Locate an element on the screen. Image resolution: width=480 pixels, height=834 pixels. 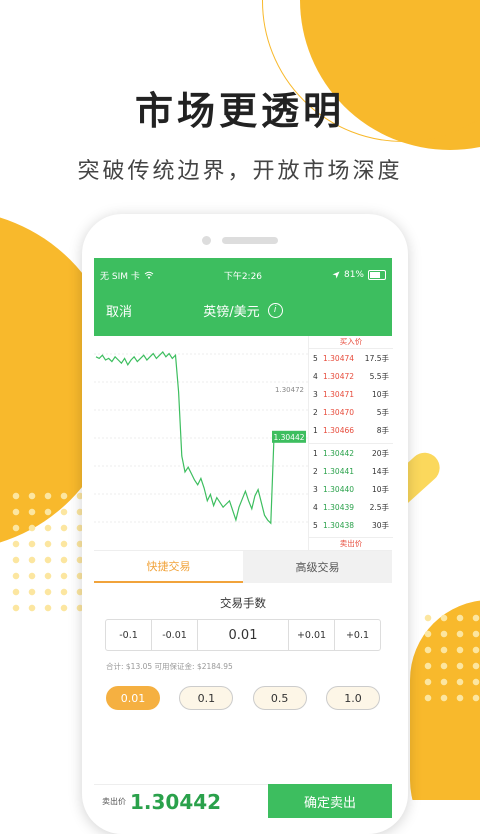
minus-0.1-button: -0.1 is located at coordinates (129, 635).